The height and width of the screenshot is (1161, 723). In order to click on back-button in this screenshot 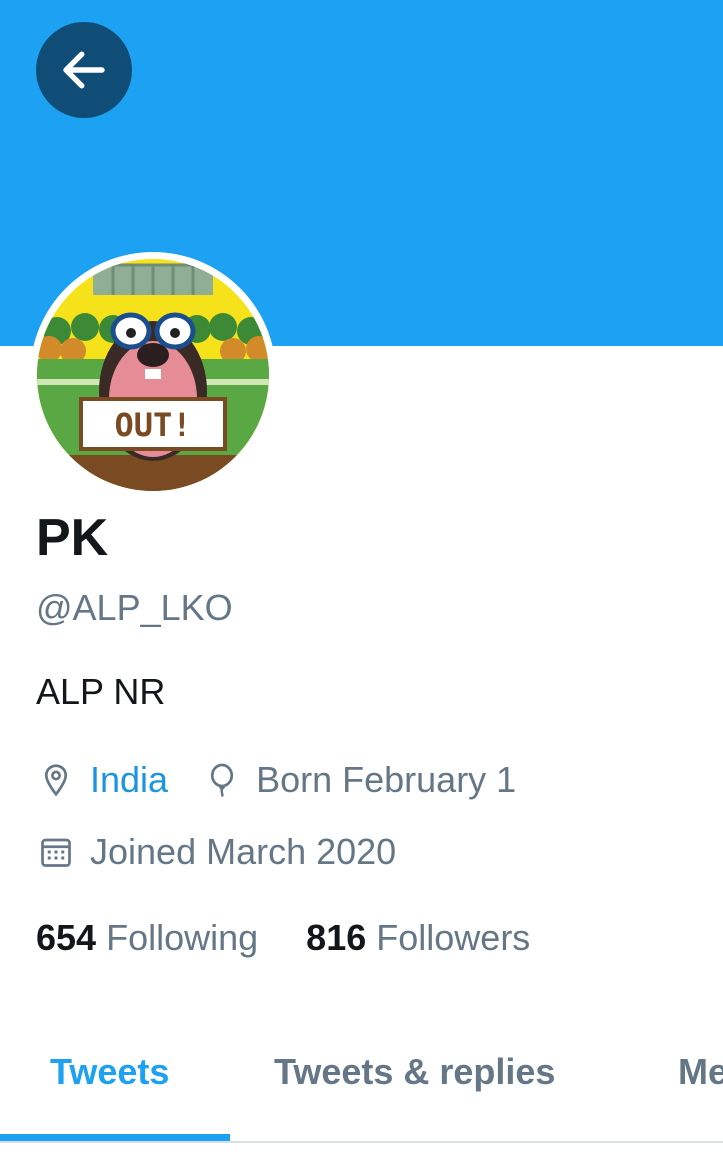, I will do `click(84, 70)`.